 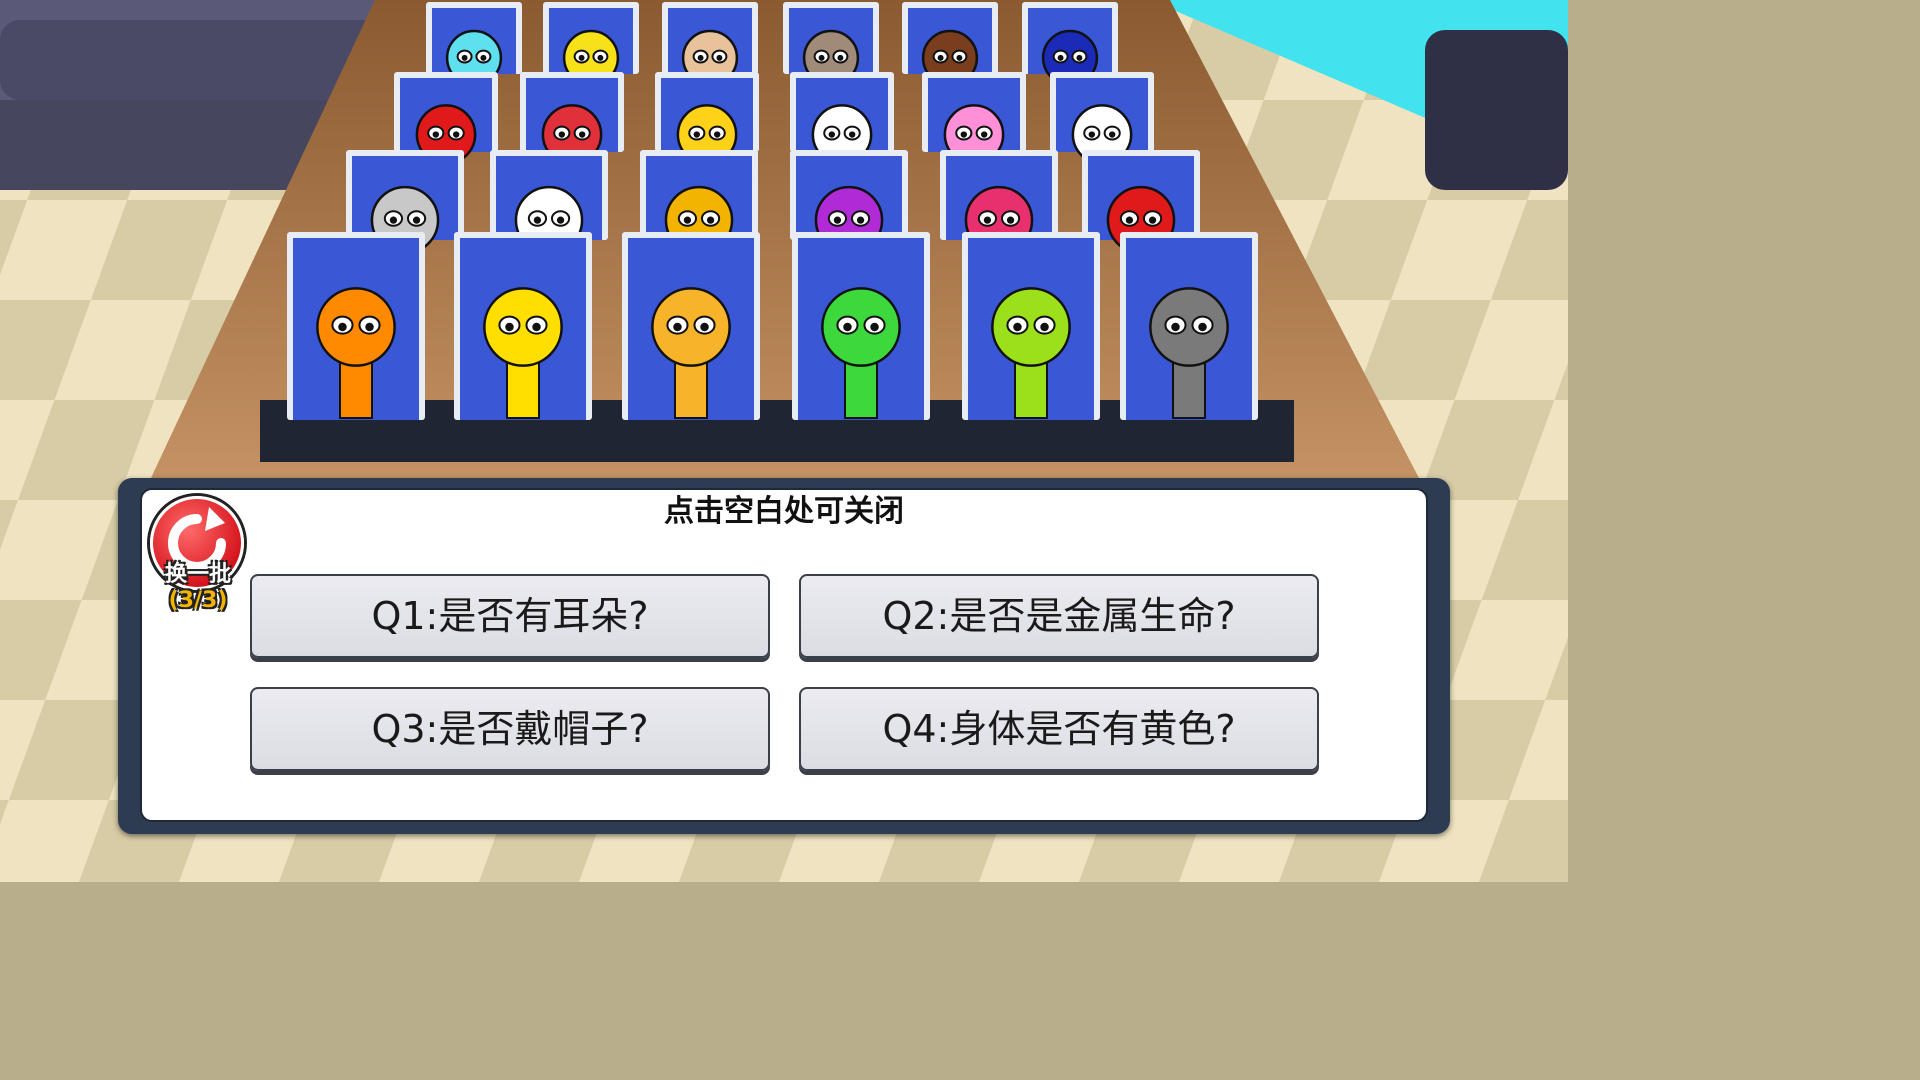 I want to click on character-card-pink-bunny, so click(x=974, y=118).